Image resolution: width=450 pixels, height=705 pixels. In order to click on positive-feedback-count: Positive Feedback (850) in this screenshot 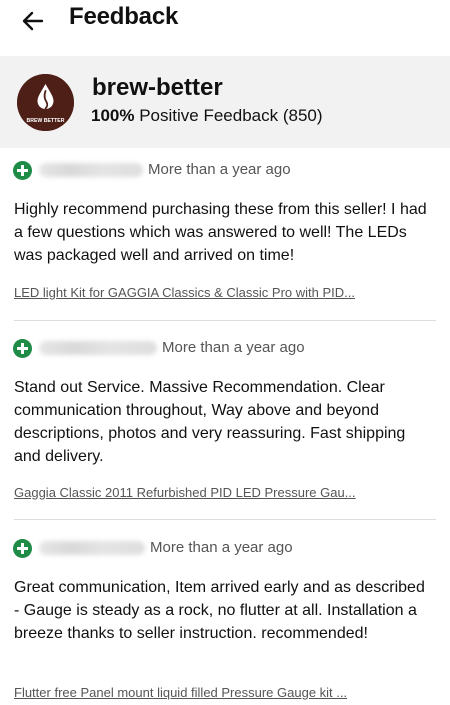, I will do `click(231, 115)`.